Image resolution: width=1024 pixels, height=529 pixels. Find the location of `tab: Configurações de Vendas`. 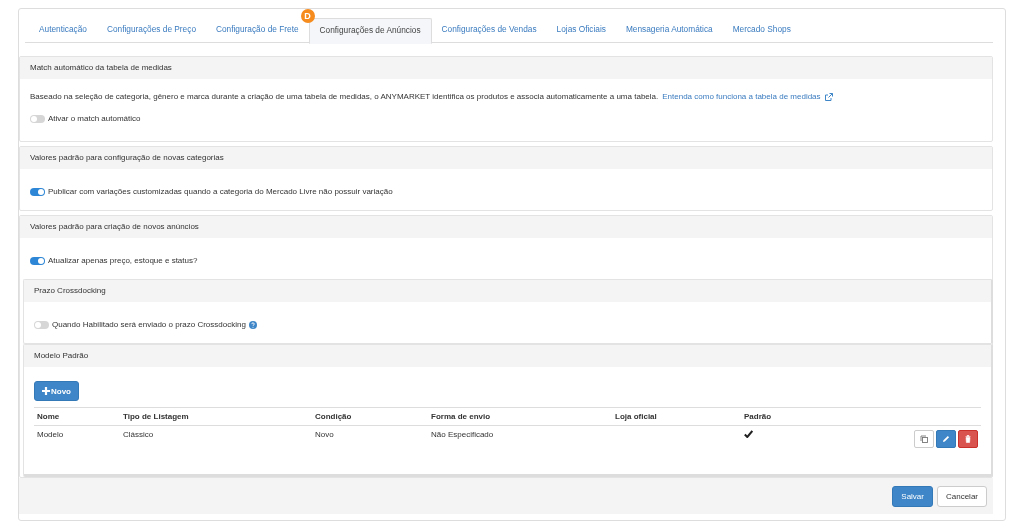

tab: Configurações de Vendas is located at coordinates (489, 30).